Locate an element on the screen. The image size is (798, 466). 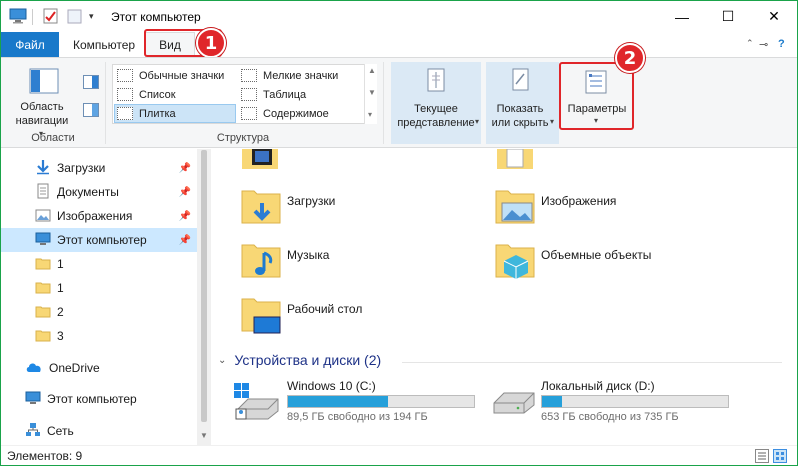
layout-tiles: Плитка is located at coordinates (175, 113).